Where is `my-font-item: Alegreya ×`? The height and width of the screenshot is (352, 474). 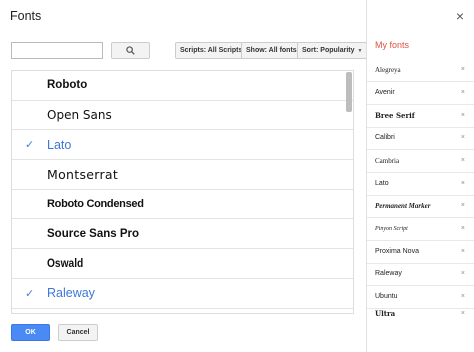 my-font-item: Alegreya × is located at coordinates (420, 70).